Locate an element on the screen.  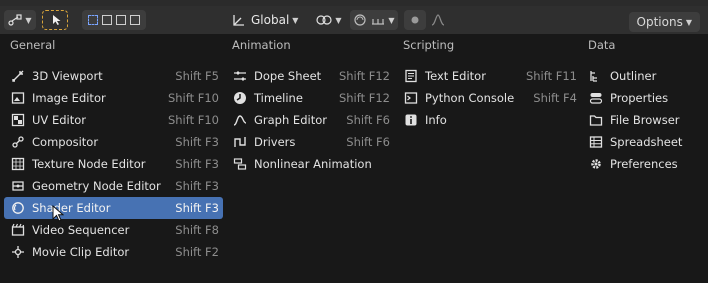
menu-item-shortcut: Shift F6 is located at coordinates (368, 142).